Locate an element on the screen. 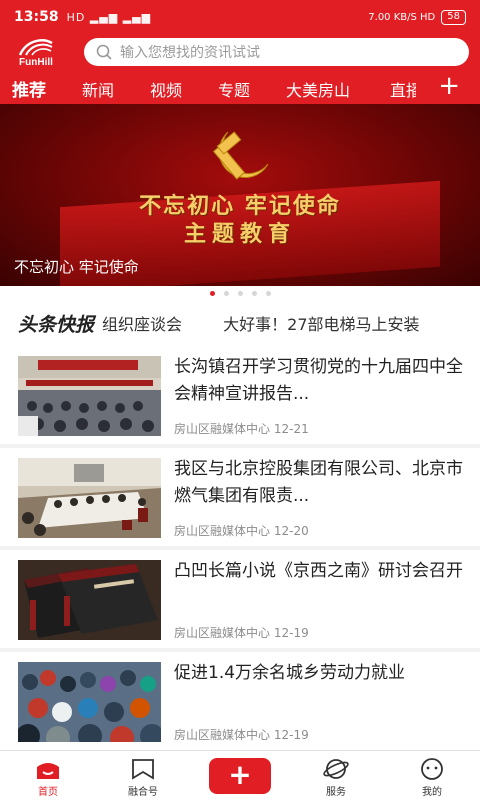 This screenshot has height=800, width=480. app-header: FunHill 输入您想找的资讯试试 is located at coordinates (240, 52).